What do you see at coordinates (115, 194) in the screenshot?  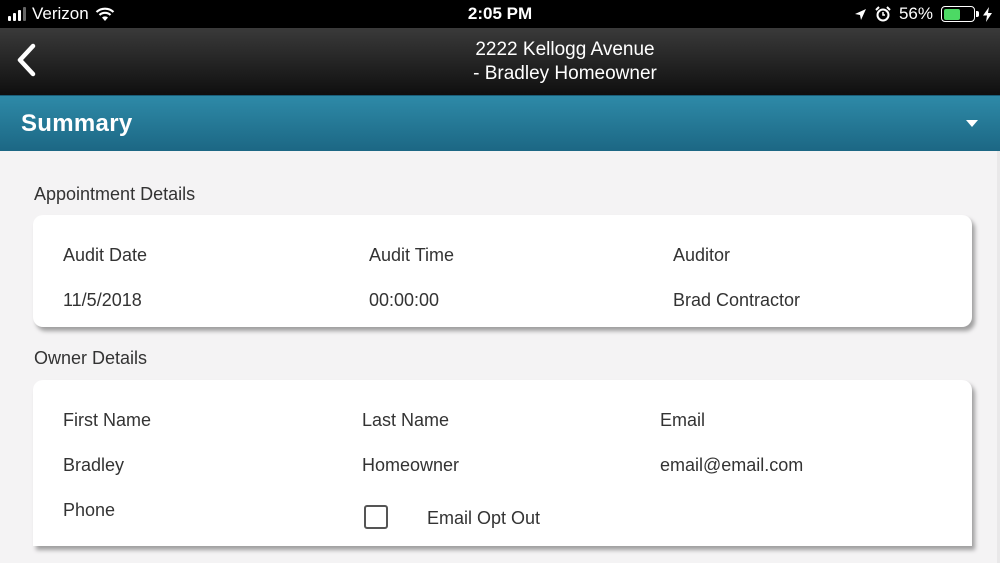 I see `appointment-details-heading: Appointment Details` at bounding box center [115, 194].